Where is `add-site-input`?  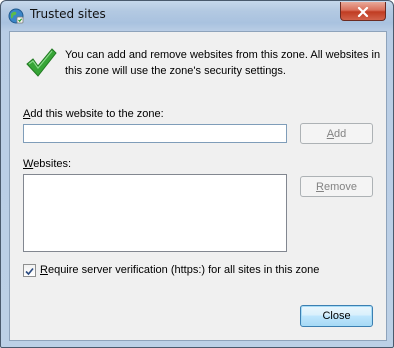
add-site-input is located at coordinates (155, 133).